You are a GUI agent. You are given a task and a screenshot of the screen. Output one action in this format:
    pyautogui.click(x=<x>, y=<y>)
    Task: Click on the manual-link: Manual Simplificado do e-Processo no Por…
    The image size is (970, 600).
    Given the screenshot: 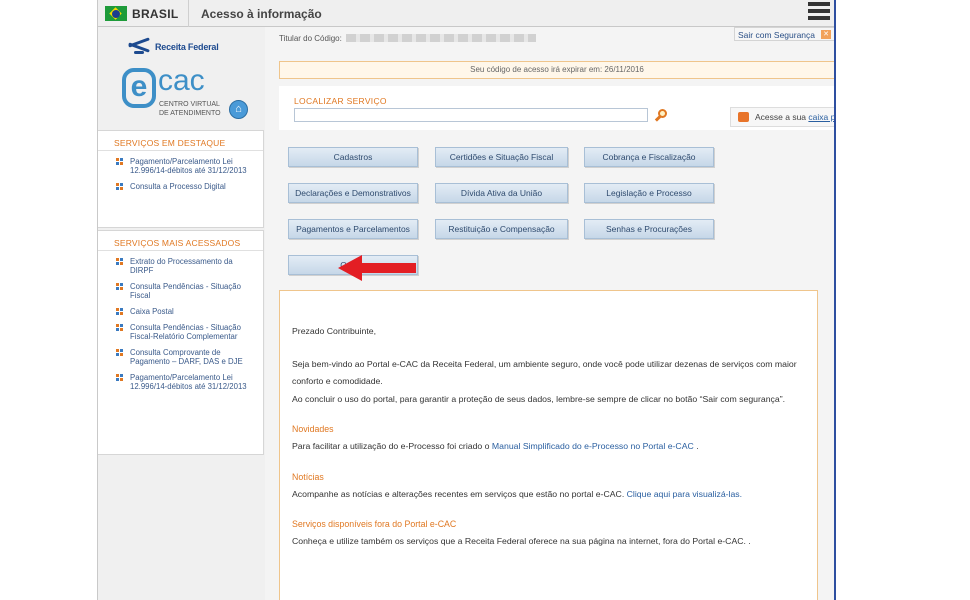 What is the action you would take?
    pyautogui.click(x=593, y=446)
    